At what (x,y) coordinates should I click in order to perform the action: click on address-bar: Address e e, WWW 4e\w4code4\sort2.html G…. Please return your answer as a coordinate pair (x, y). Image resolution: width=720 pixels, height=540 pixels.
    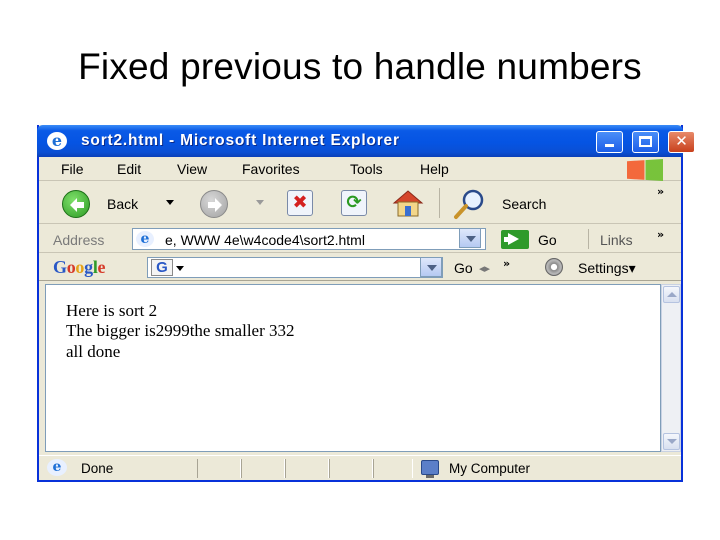
    Looking at the image, I should click on (360, 239).